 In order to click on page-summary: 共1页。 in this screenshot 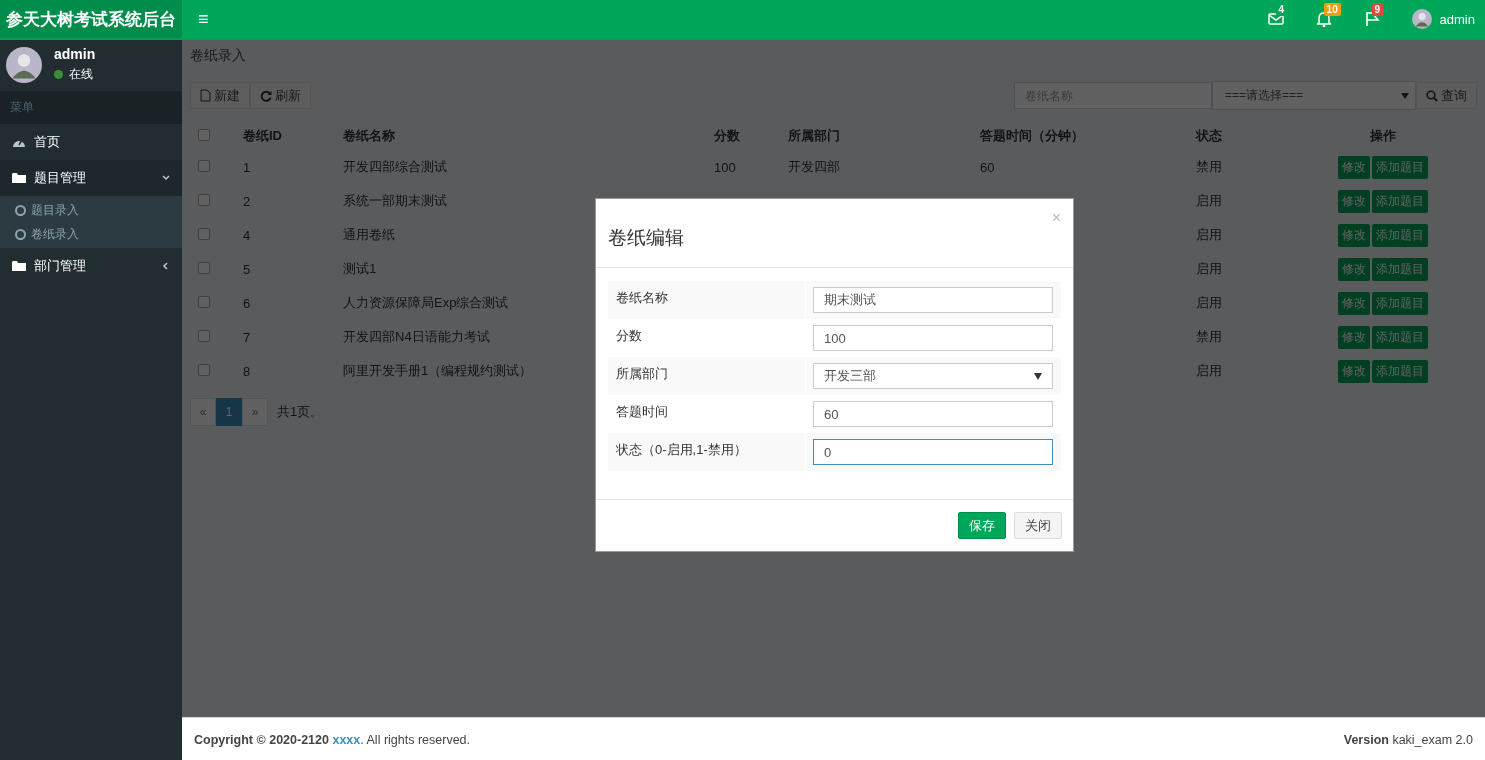, I will do `click(300, 412)`.